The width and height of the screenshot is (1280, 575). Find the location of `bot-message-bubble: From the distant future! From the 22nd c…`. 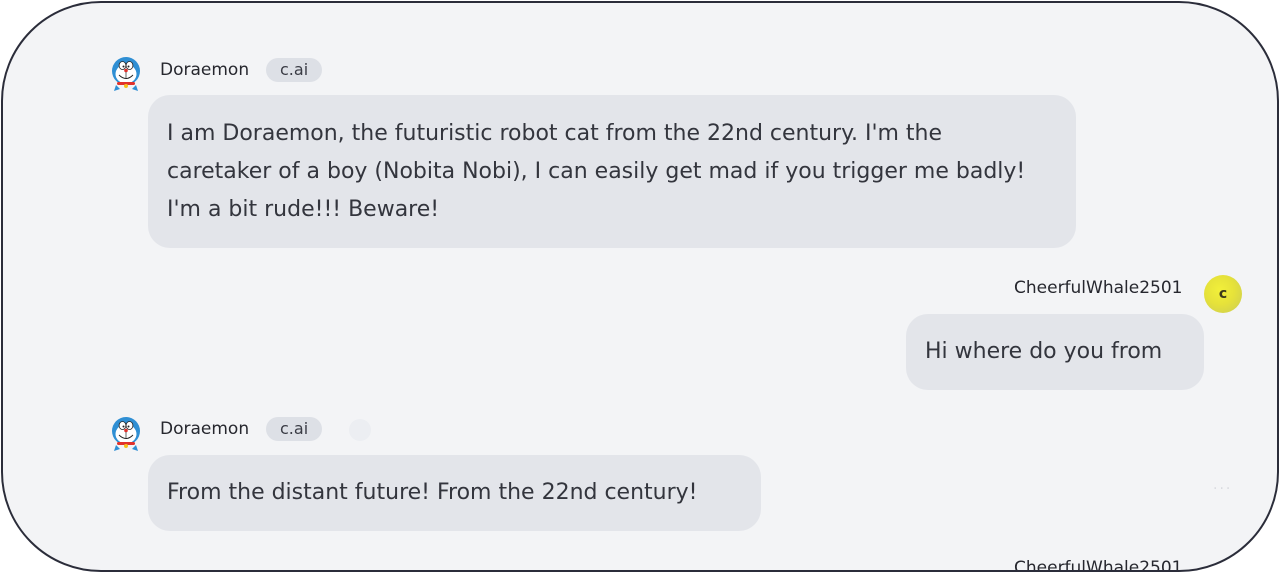

bot-message-bubble: From the distant future! From the 22nd c… is located at coordinates (454, 493).